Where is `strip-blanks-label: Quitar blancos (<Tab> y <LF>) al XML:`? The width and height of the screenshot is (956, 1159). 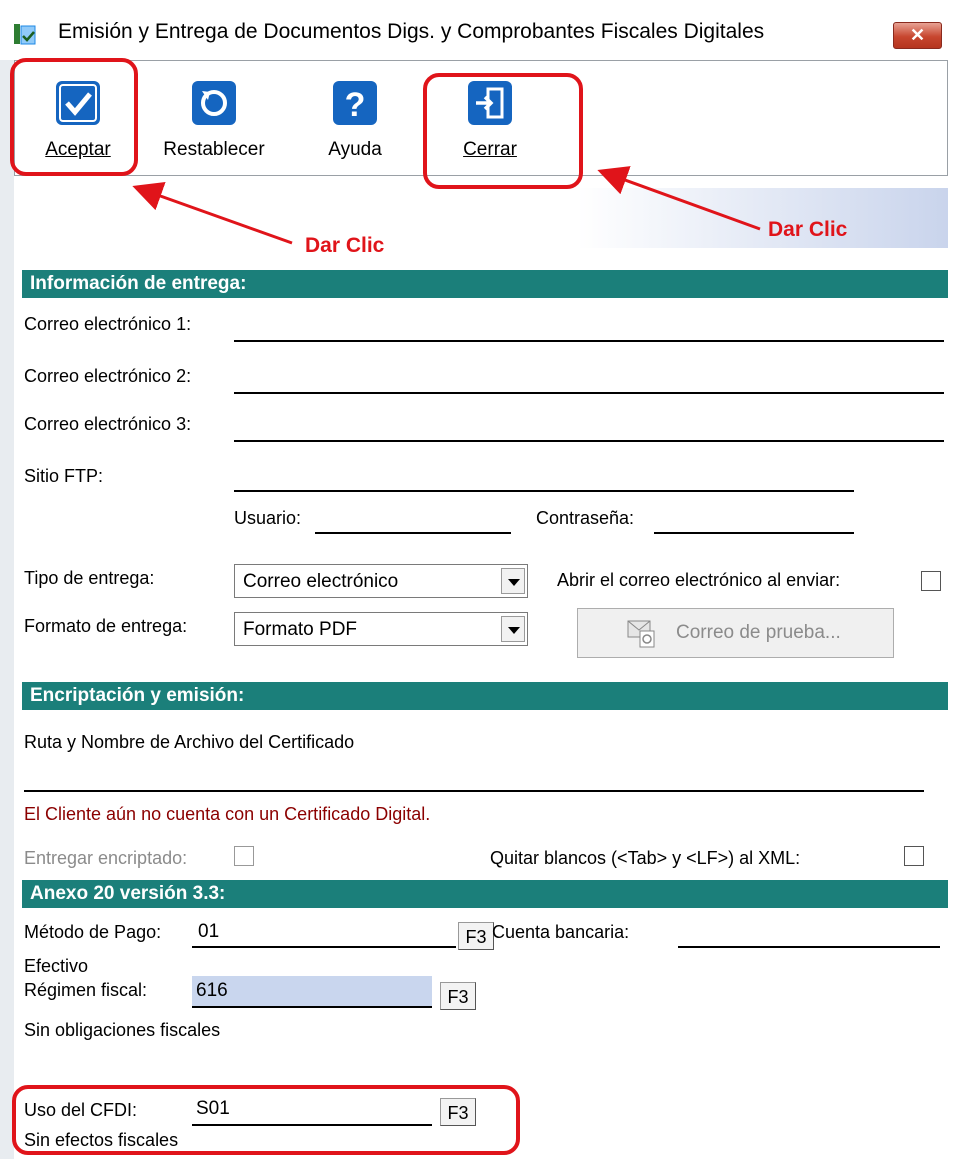
strip-blanks-label: Quitar blancos (<Tab> y <LF>) al XML: is located at coordinates (645, 858).